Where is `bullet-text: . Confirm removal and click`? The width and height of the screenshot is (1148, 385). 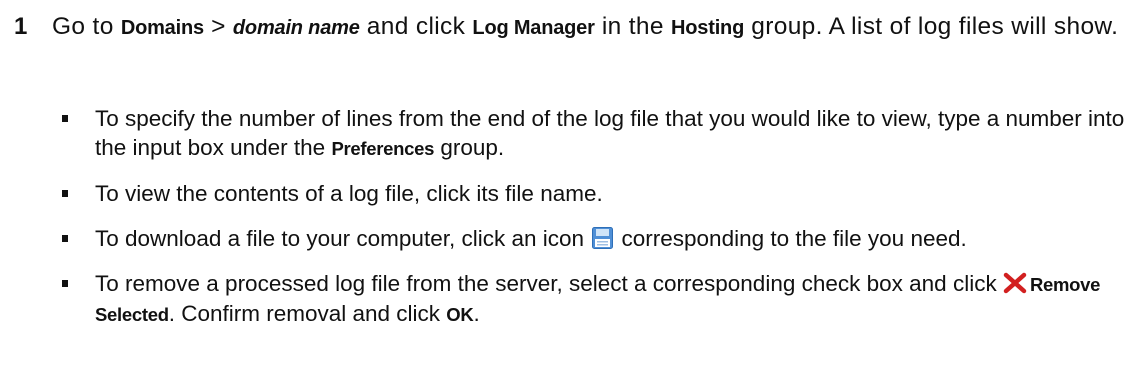 bullet-text: . Confirm removal and click is located at coordinates (307, 313).